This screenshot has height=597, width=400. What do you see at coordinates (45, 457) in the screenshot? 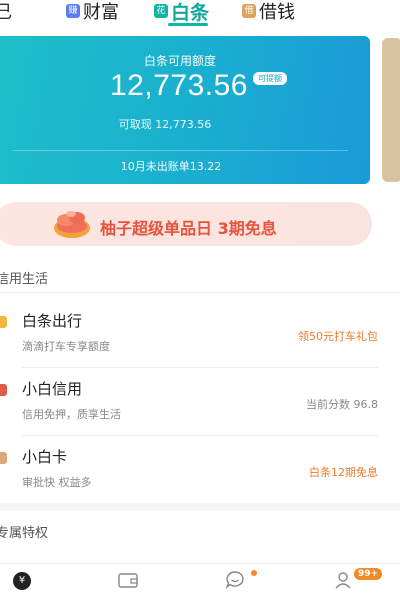
I see `list-item-title: 小白卡` at bounding box center [45, 457].